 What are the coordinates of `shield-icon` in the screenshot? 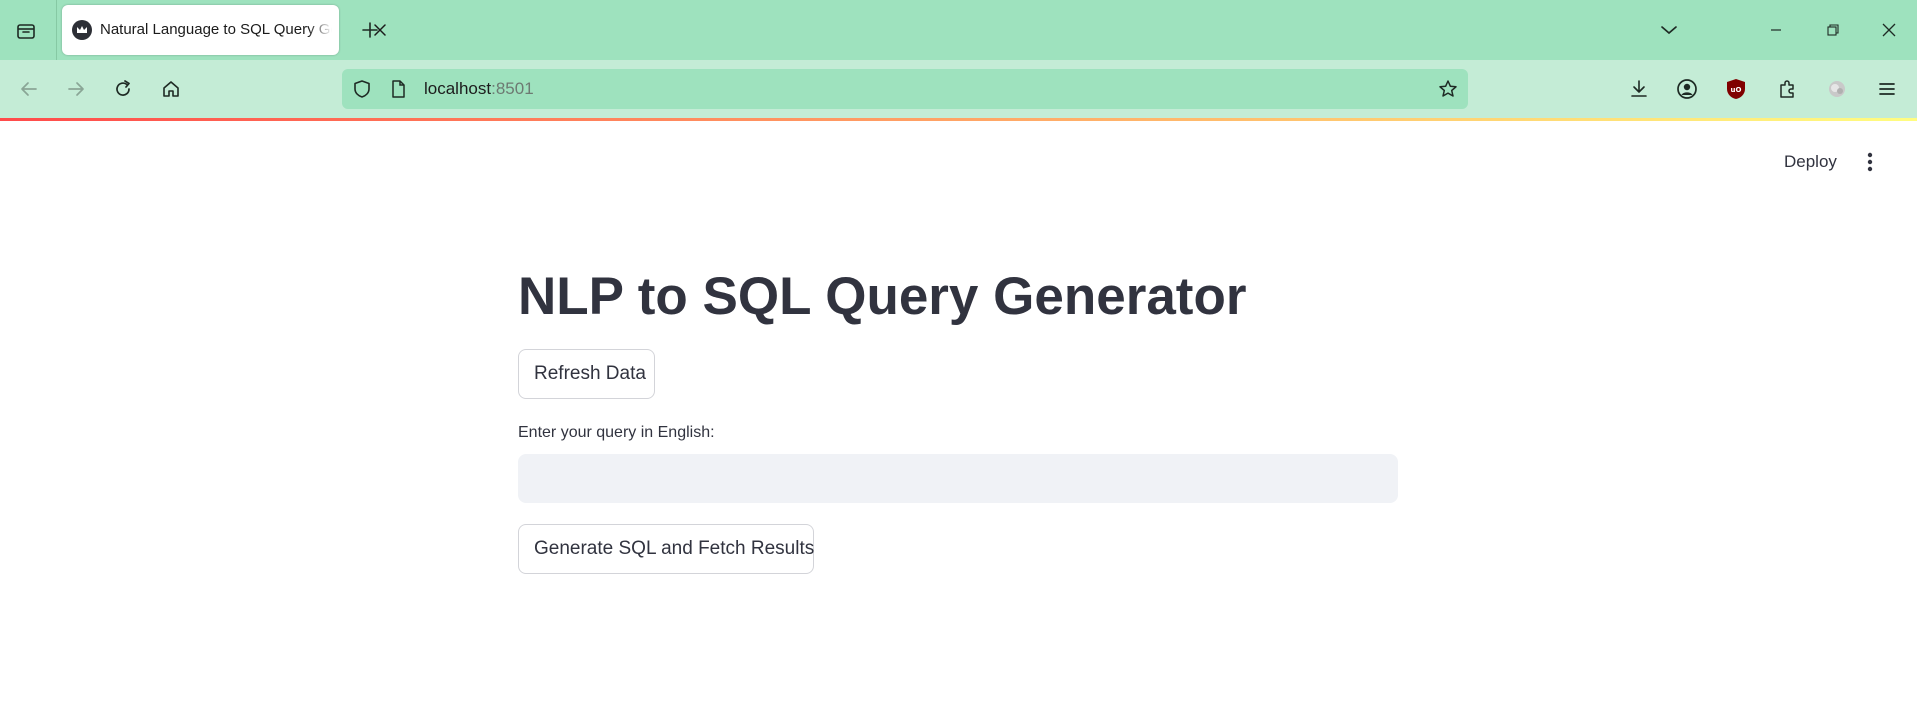 It's located at (362, 89).